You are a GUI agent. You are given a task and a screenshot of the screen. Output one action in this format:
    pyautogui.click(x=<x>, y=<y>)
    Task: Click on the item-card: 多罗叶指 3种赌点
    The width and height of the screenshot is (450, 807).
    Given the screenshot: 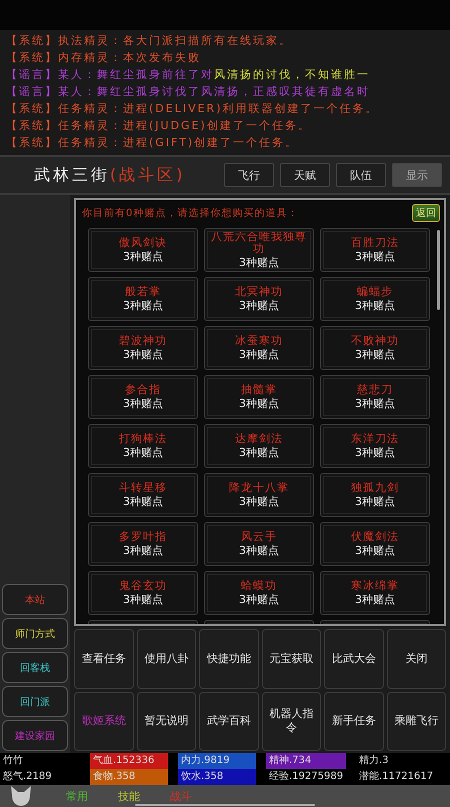 What is the action you would take?
    pyautogui.click(x=143, y=544)
    